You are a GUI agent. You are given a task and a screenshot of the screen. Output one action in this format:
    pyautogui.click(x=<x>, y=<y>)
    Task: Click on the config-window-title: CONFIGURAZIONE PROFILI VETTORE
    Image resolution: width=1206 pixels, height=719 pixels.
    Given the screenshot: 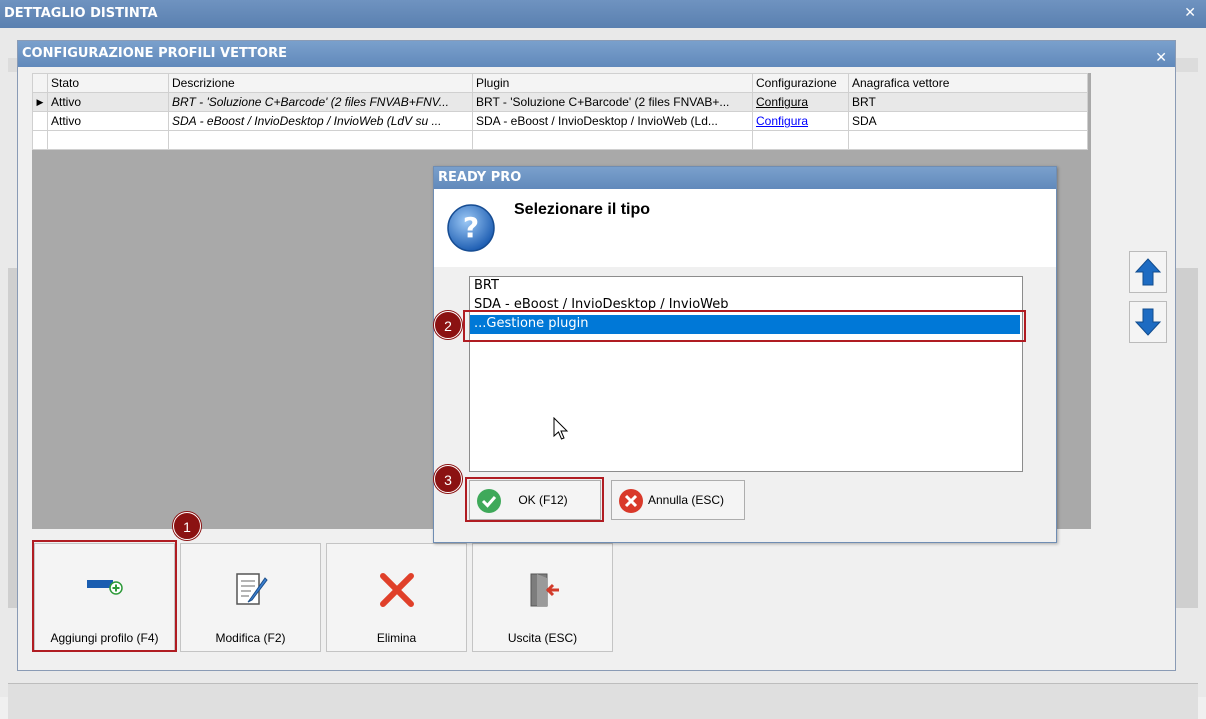 What is the action you would take?
    pyautogui.click(x=154, y=53)
    